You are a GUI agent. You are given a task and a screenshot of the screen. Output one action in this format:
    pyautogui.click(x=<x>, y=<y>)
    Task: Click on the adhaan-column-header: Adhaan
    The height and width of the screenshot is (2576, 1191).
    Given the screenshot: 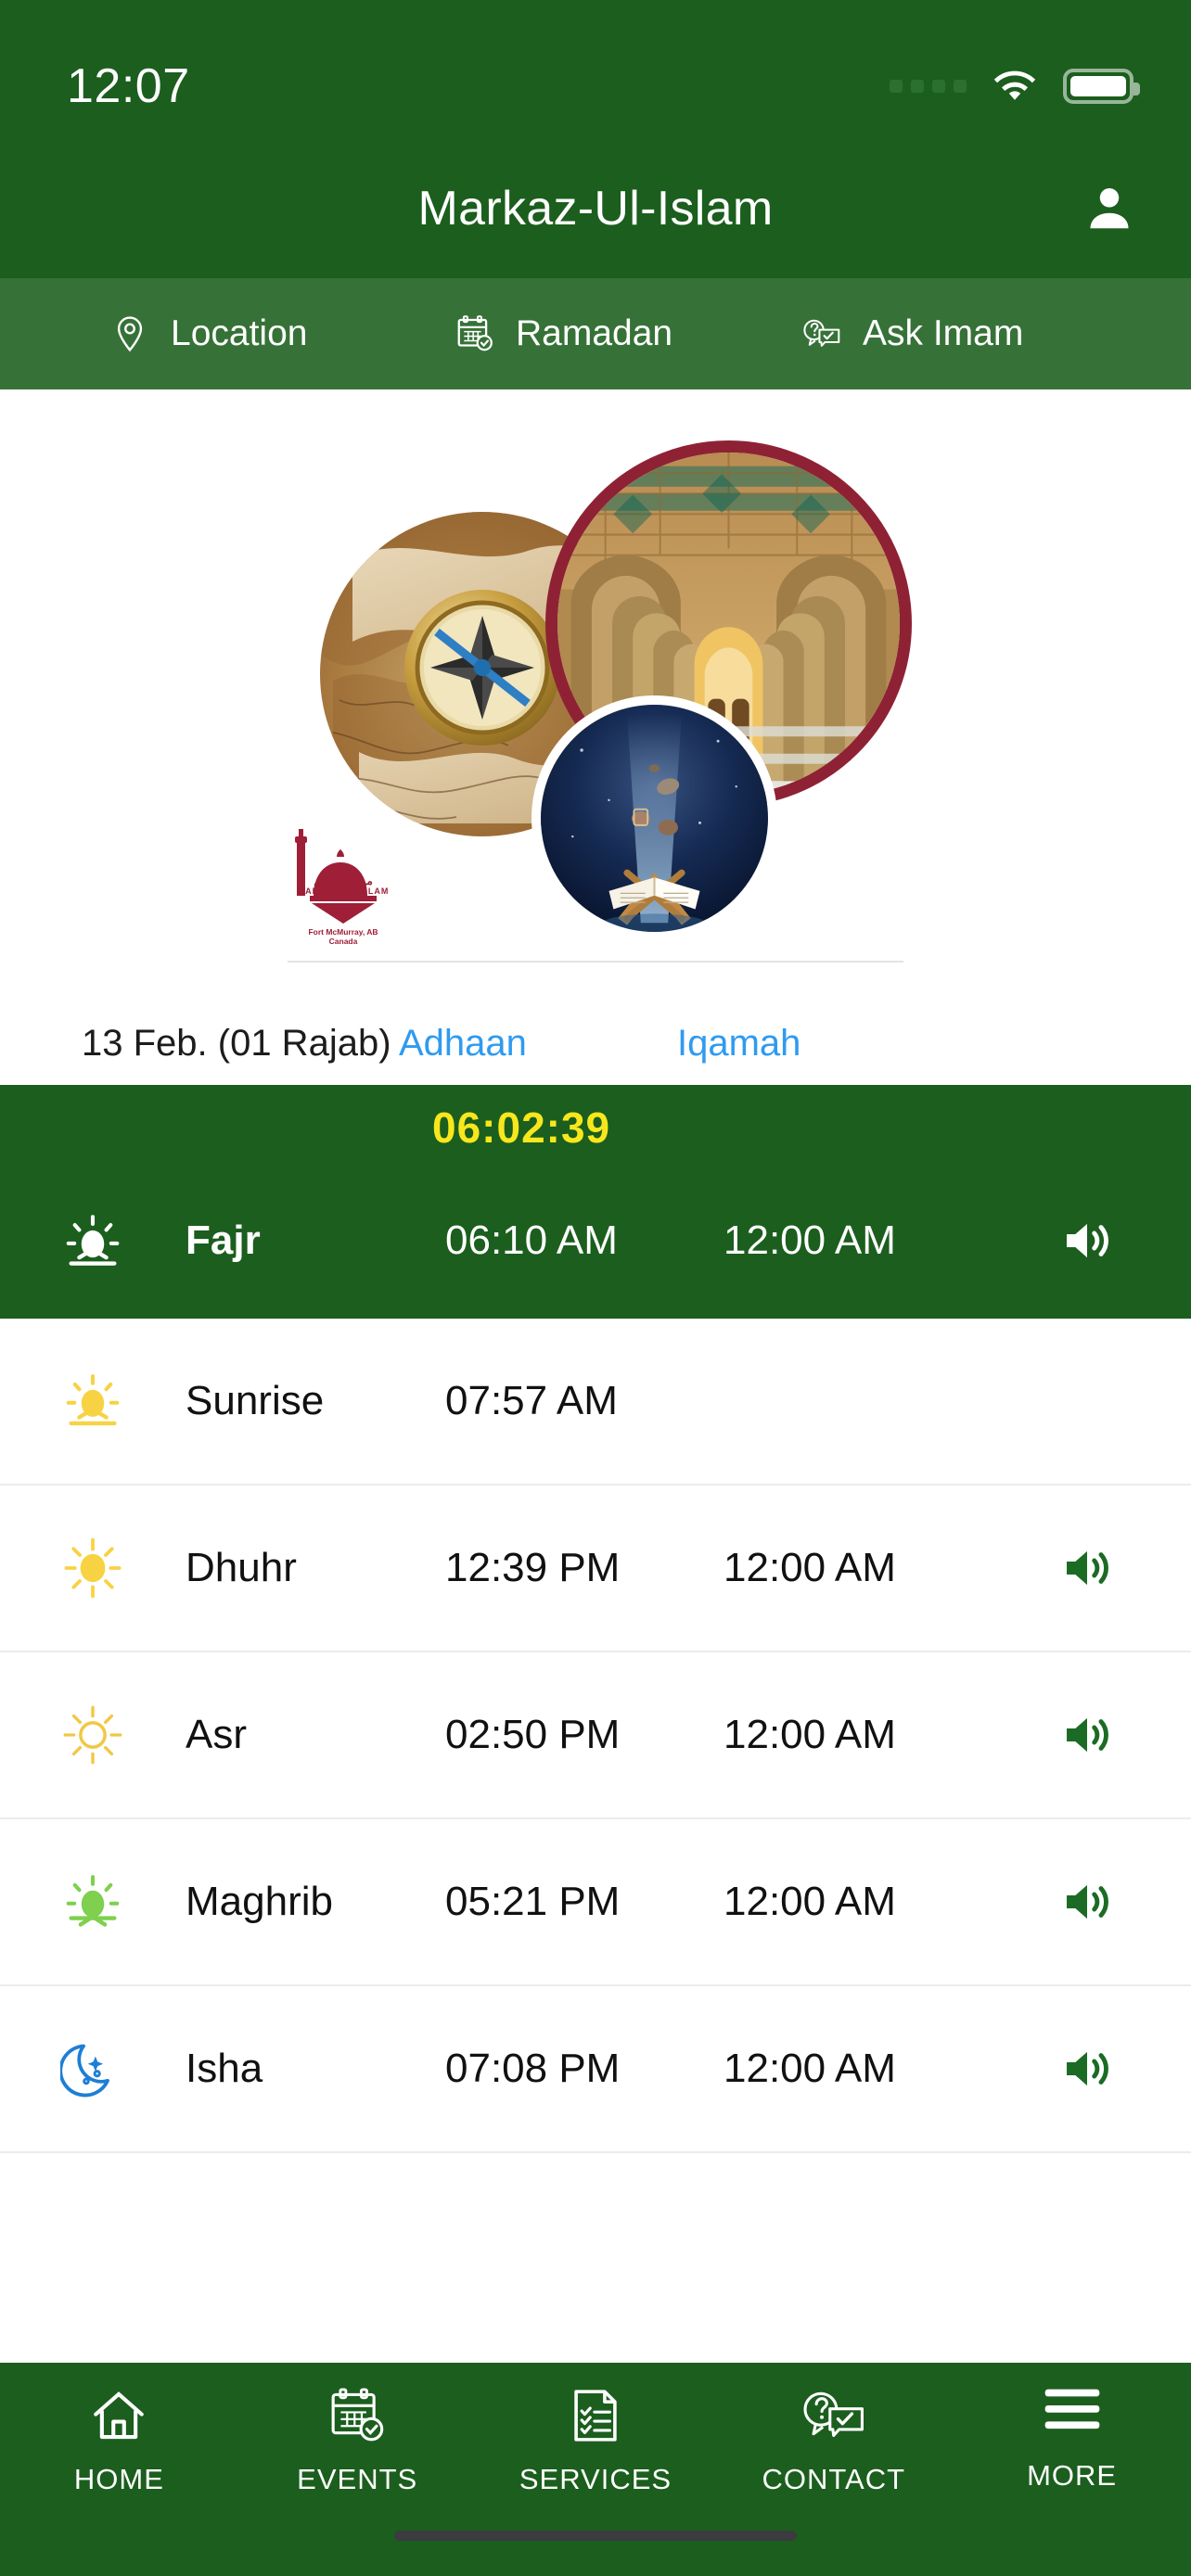 What is the action you would take?
    pyautogui.click(x=538, y=1044)
    